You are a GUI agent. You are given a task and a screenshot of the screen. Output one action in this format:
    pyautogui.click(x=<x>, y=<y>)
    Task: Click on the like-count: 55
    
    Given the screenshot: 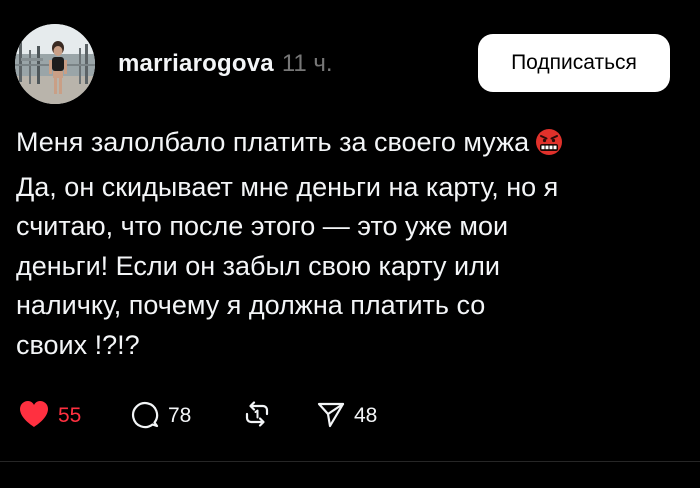 What is the action you would take?
    pyautogui.click(x=70, y=415)
    